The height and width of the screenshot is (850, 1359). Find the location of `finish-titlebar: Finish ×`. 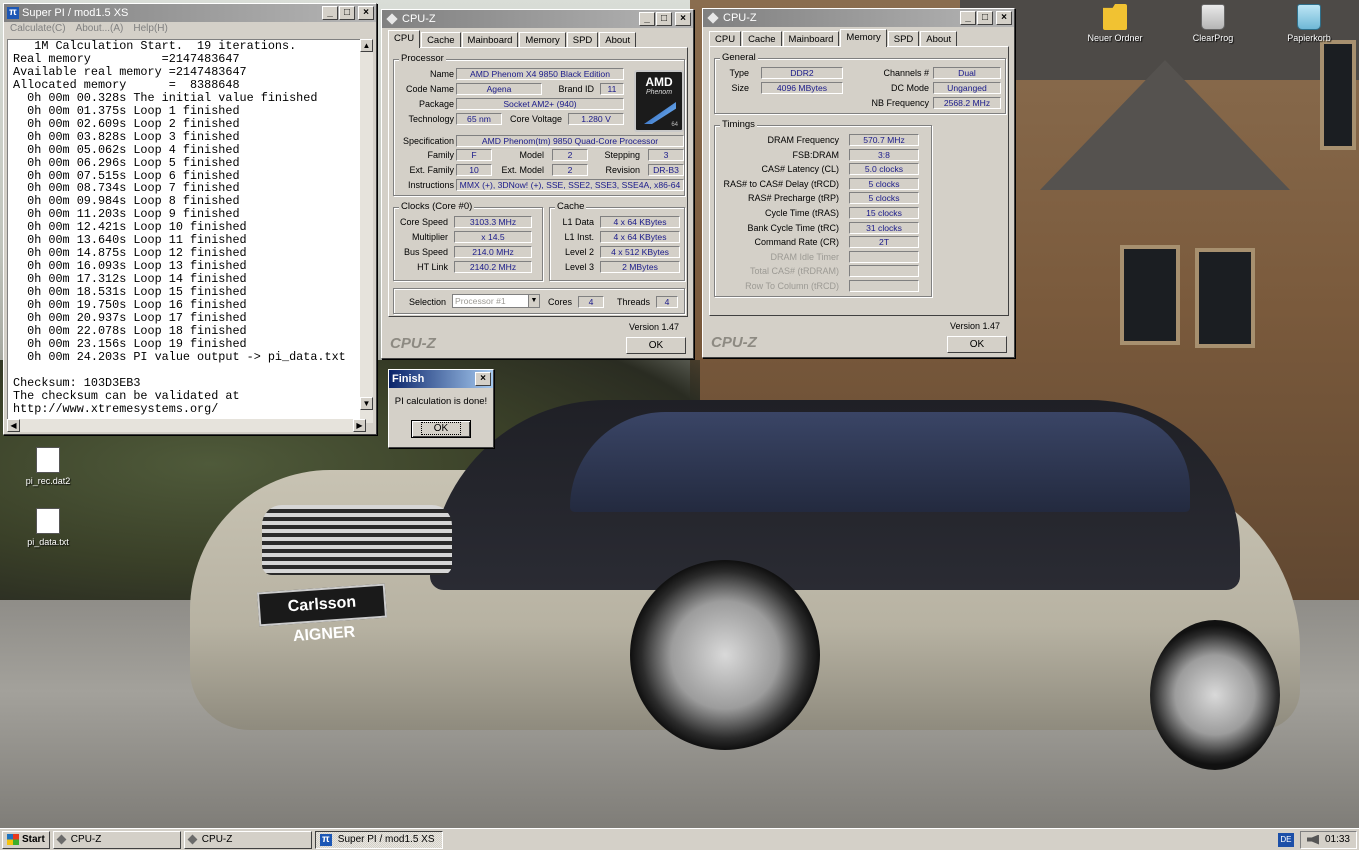

finish-titlebar: Finish × is located at coordinates (441, 379).